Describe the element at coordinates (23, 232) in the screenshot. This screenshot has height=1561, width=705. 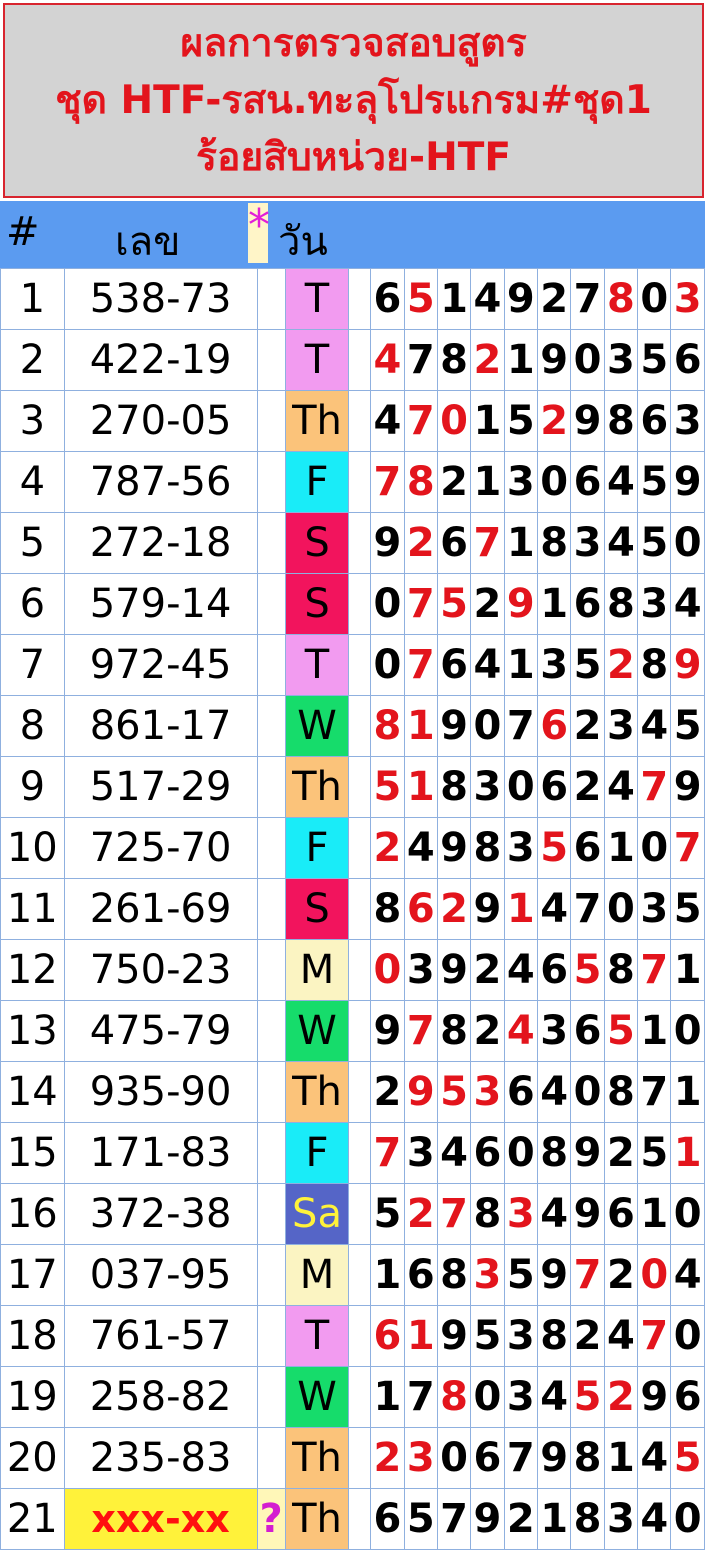
I see `header-number-index: #` at that location.